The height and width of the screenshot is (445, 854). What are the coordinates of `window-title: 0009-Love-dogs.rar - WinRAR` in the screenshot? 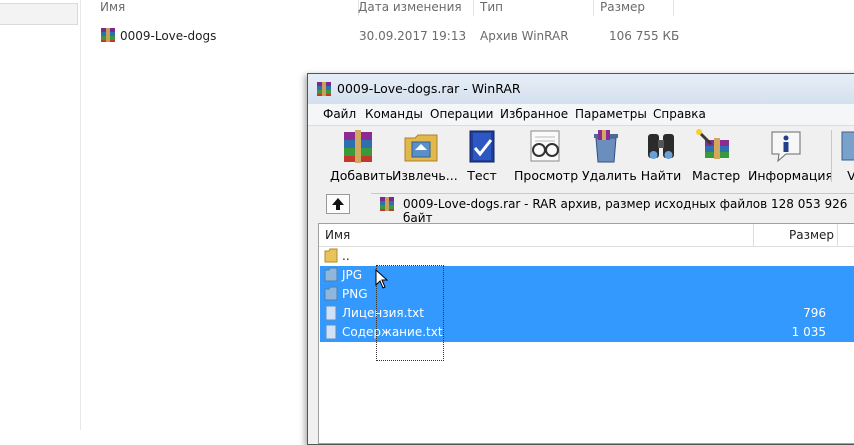 It's located at (429, 88).